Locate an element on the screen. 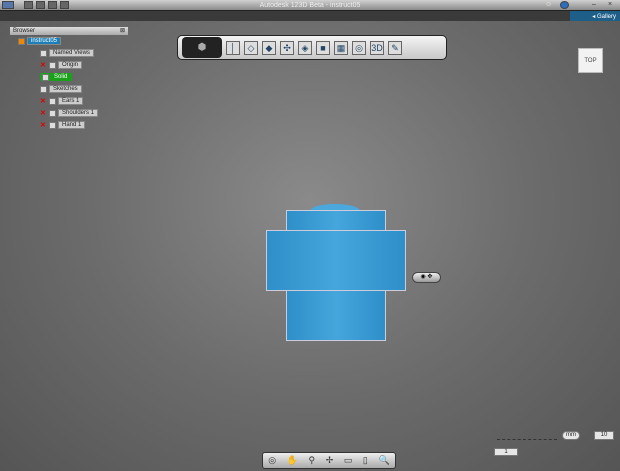  box-icon: ◇ is located at coordinates (251, 47).